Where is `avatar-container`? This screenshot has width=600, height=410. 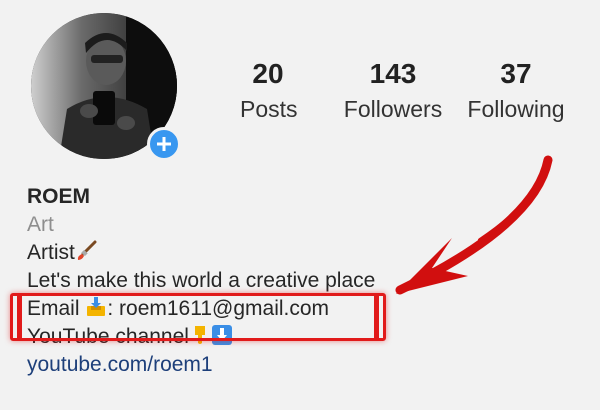 avatar-container is located at coordinates (106, 88).